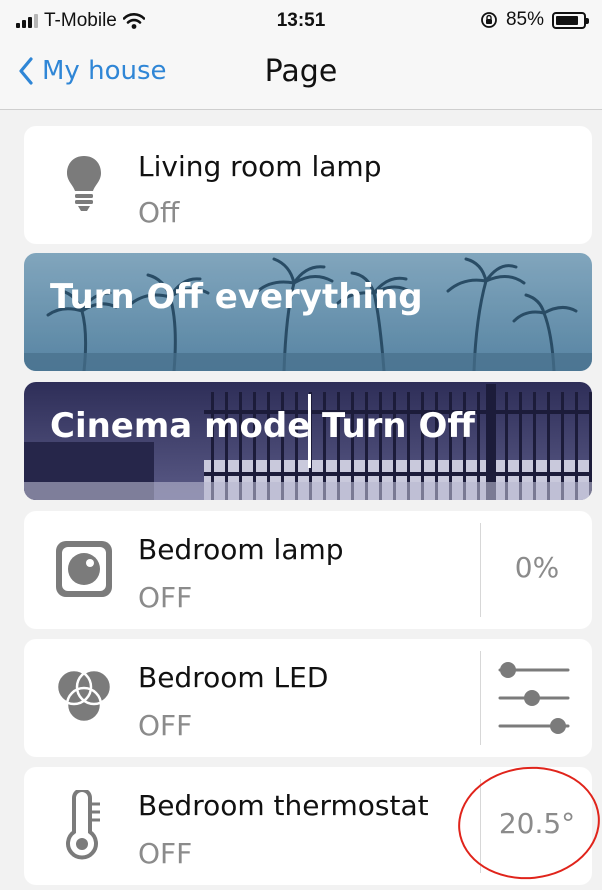 This screenshot has width=602, height=890. Describe the element at coordinates (180, 426) in the screenshot. I see `cinema-mode-button: Cinema mode` at that location.